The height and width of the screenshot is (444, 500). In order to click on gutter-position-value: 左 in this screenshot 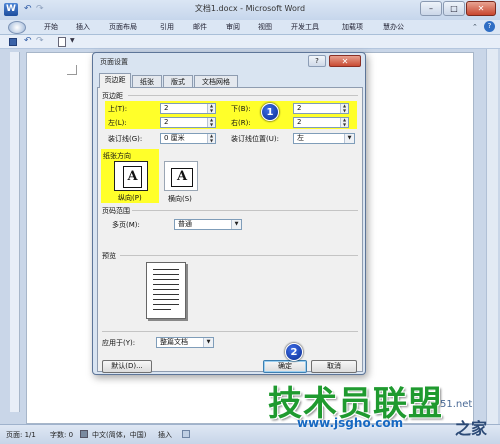, I will do `click(300, 138)`.